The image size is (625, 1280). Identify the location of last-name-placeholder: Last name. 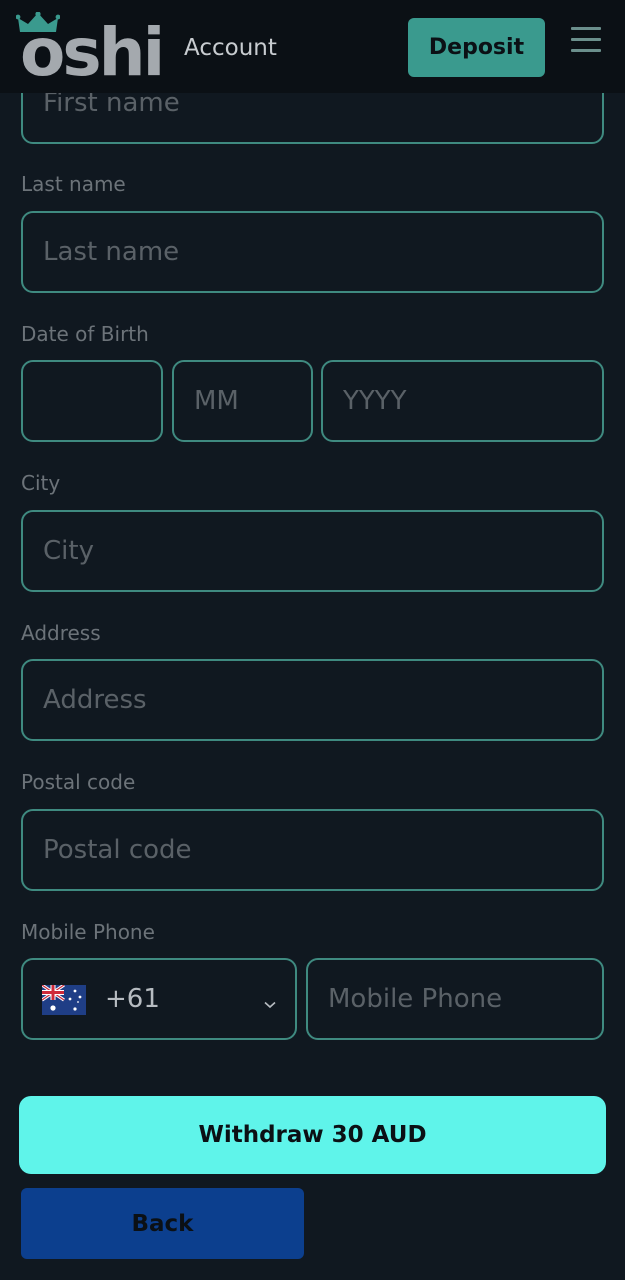
(111, 252).